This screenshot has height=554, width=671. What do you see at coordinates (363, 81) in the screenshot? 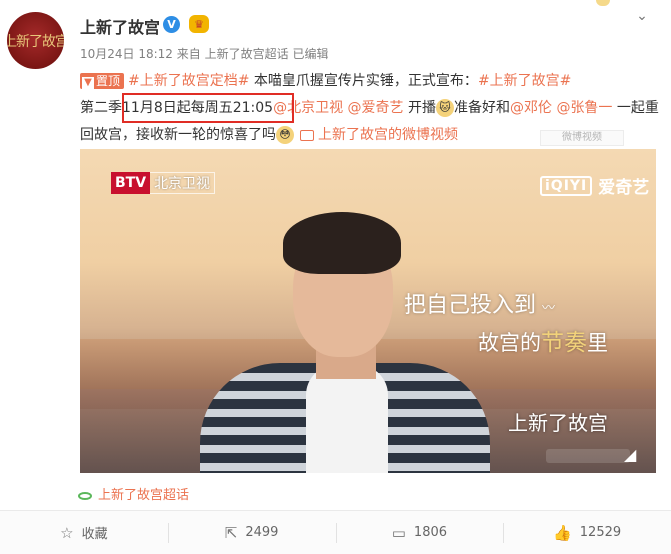
I see `post-text-segment: 本喵皇爪握宣传片实锤，正式宣布：` at bounding box center [363, 81].